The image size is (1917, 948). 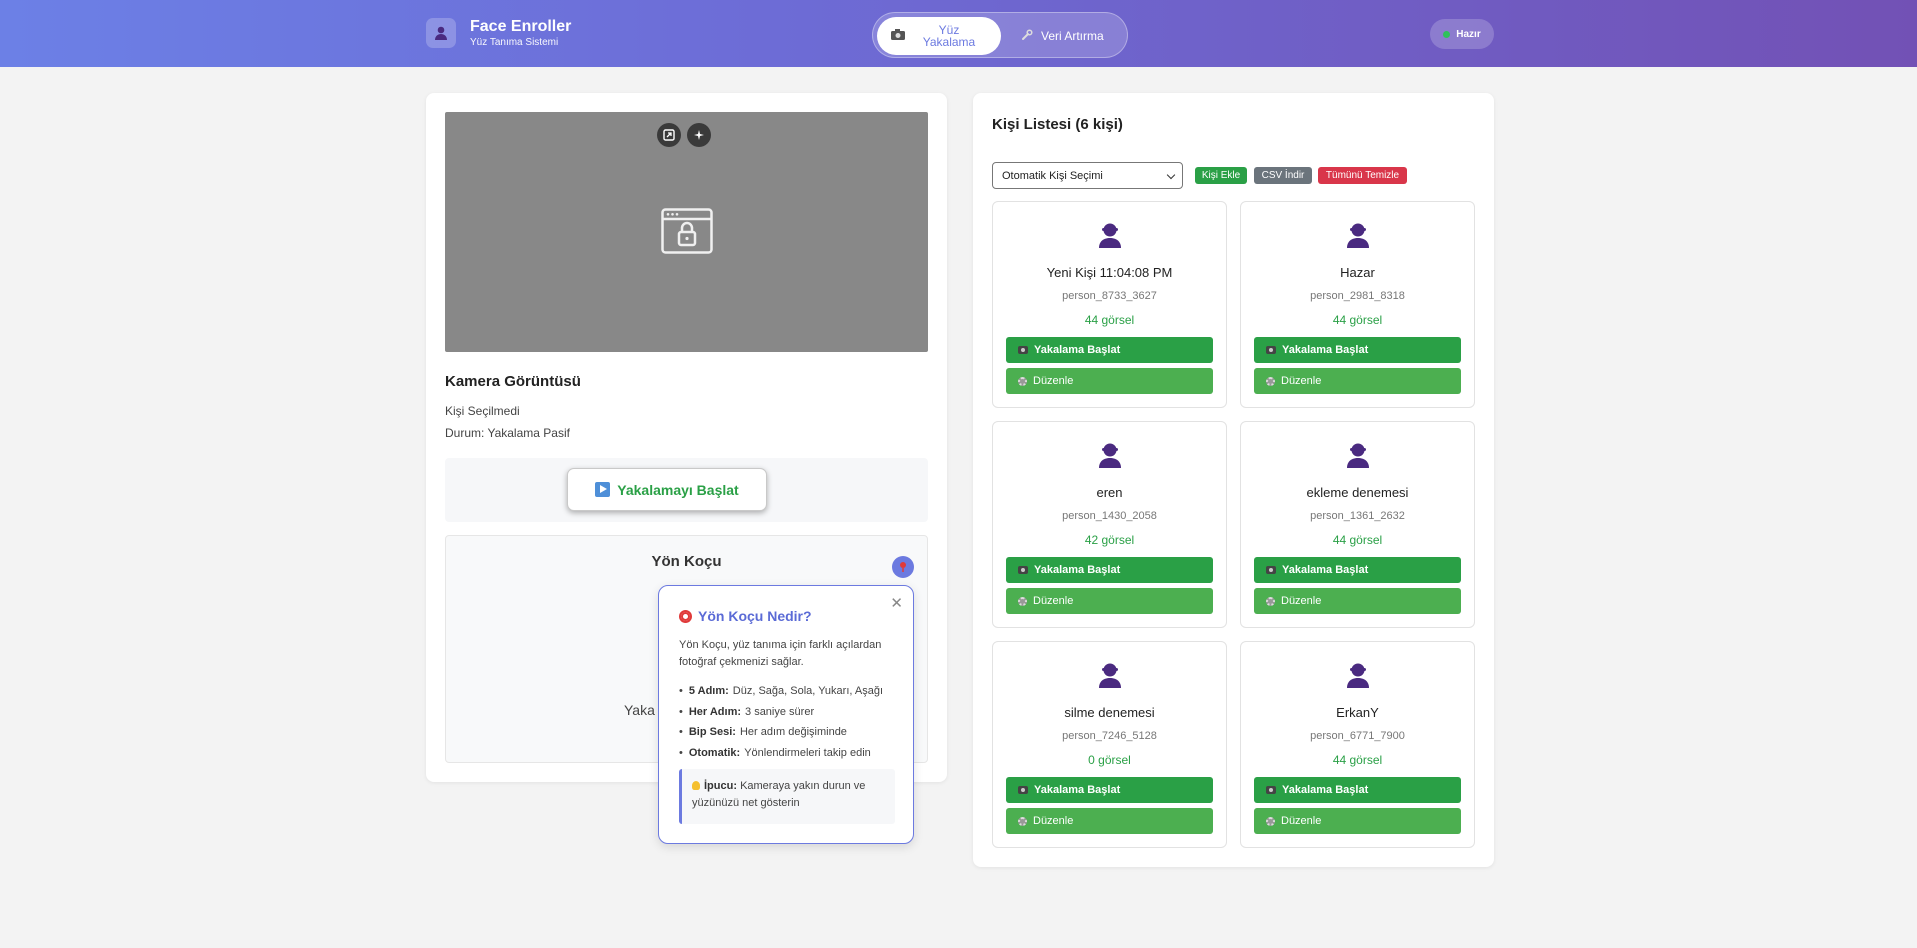 What do you see at coordinates (667, 489) in the screenshot?
I see `start-capture-button: Yakalamayı Başlat` at bounding box center [667, 489].